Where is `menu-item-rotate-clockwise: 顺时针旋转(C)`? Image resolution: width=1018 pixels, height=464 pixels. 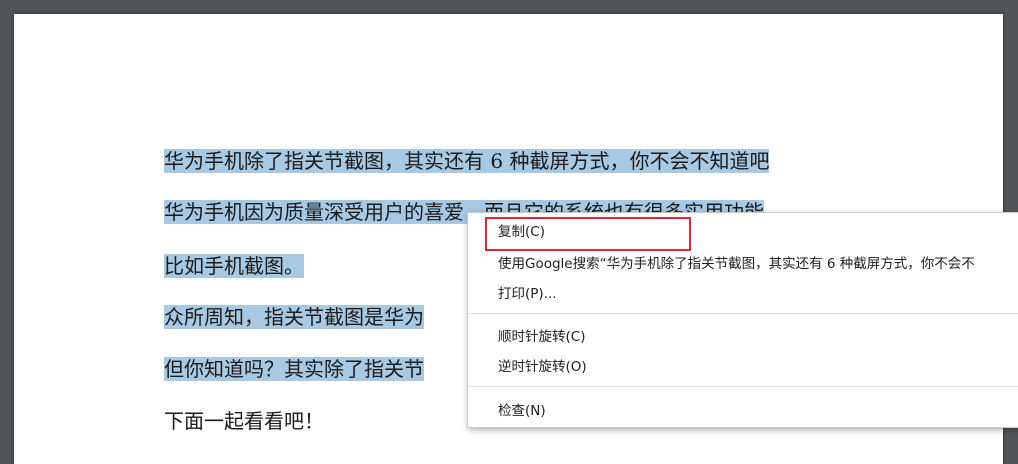
menu-item-rotate-clockwise: 顺时针旋转(C) is located at coordinates (541, 337).